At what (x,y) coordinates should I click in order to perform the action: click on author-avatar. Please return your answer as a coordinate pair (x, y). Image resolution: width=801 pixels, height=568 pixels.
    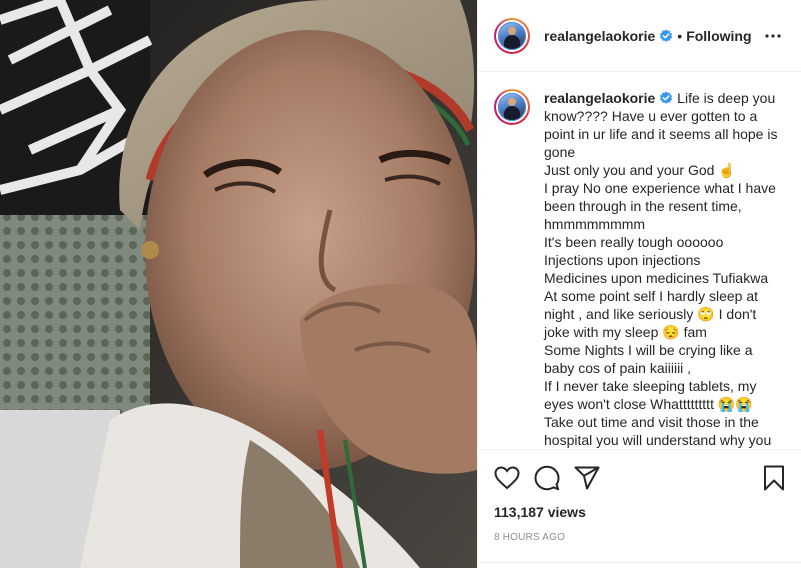
    Looking at the image, I should click on (512, 35).